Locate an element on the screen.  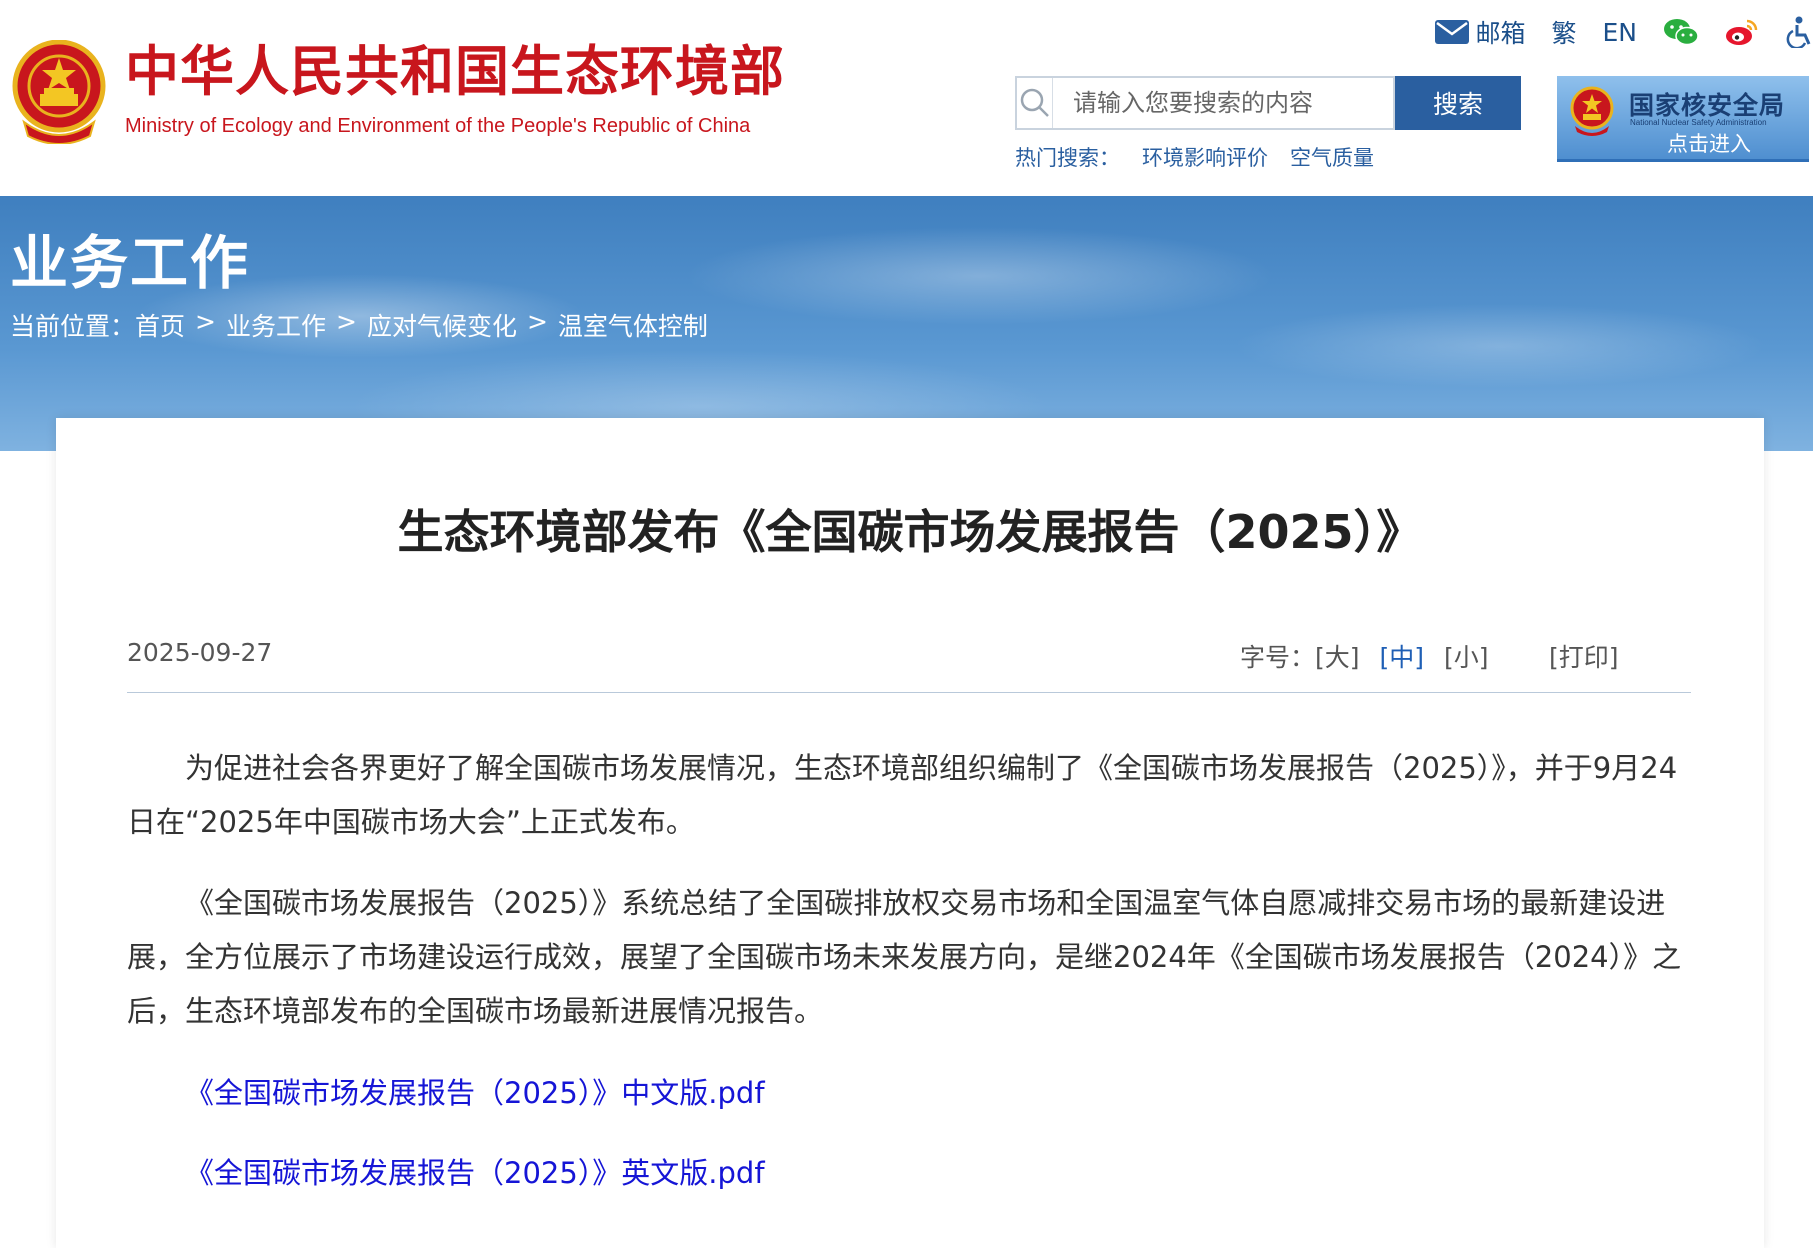
traditional-chinese-link: 繁 is located at coordinates (1563, 32).